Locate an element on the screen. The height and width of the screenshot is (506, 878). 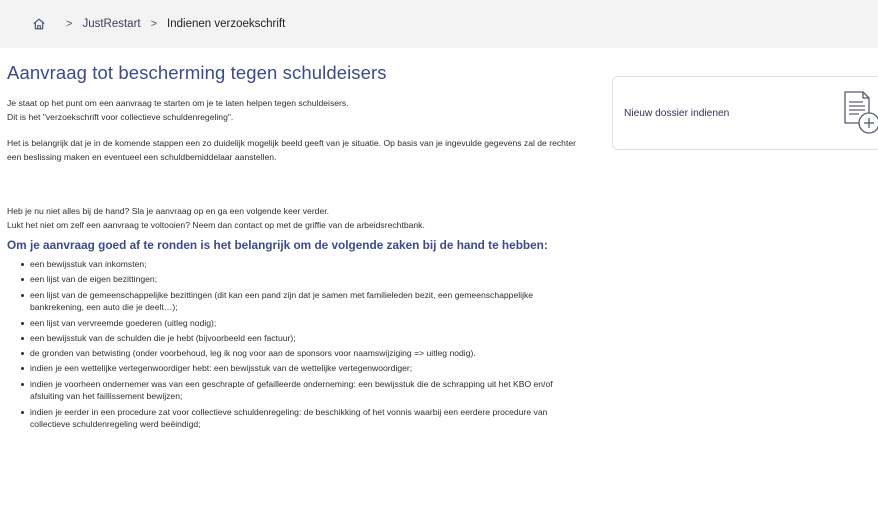
new-dossier-card: Nieuw dossier indienen is located at coordinates (745, 113).